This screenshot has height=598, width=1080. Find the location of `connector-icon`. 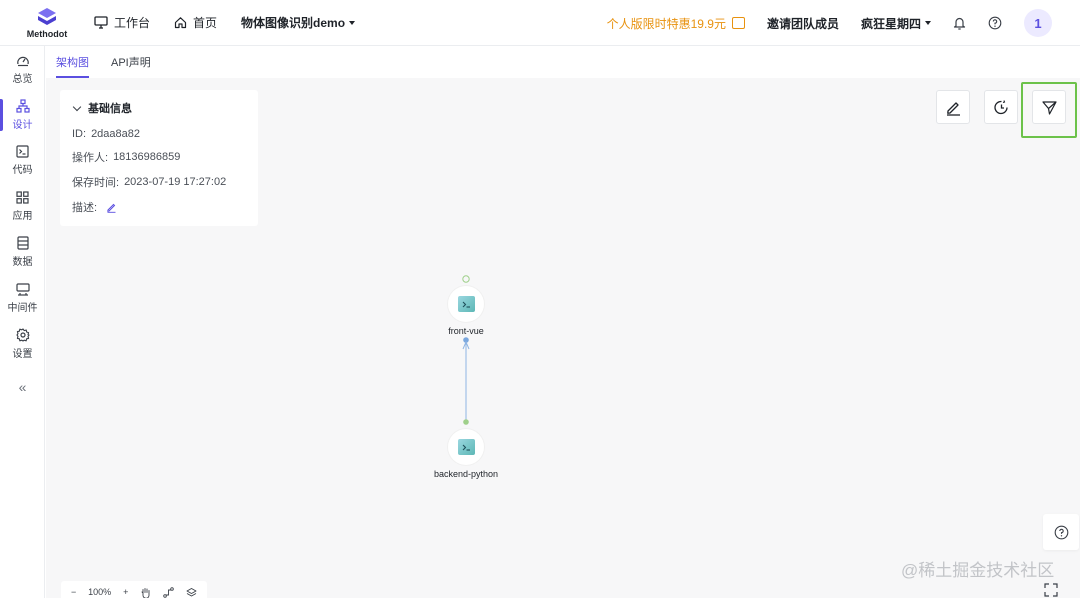

connector-icon is located at coordinates (168, 592).